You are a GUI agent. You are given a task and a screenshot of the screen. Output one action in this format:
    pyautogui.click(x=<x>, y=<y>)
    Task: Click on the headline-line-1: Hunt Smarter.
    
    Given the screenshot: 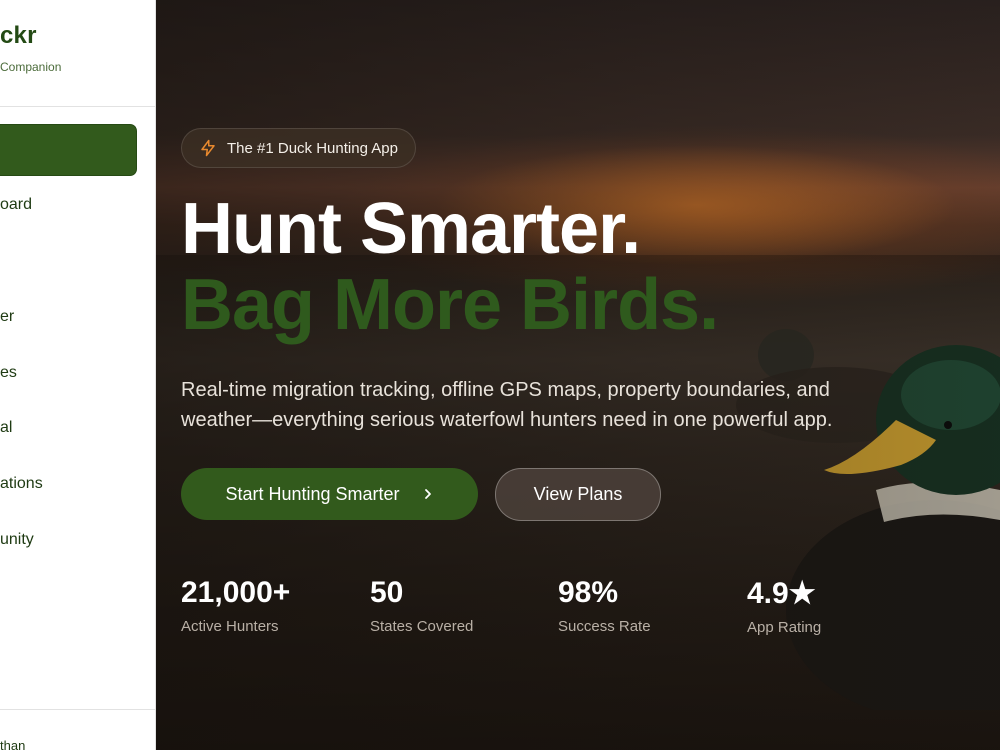 What is the action you would take?
    pyautogui.click(x=411, y=229)
    